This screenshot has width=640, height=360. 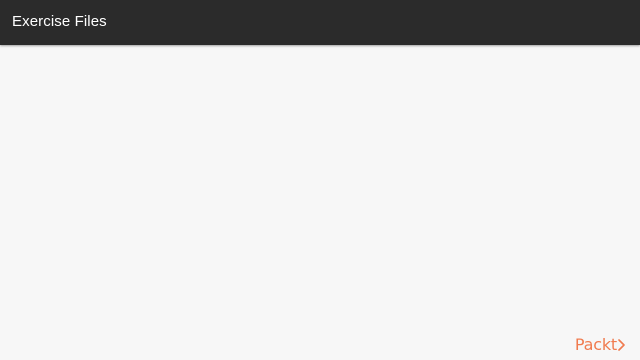 What do you see at coordinates (59, 21) in the screenshot?
I see `page-title: Exercise Files` at bounding box center [59, 21].